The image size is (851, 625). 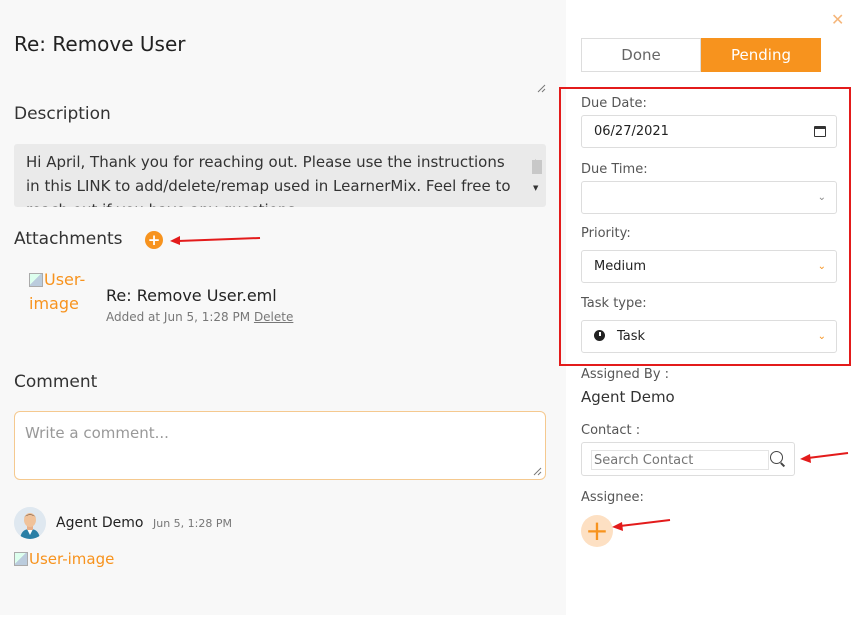 I want to click on comment-heading: Comment, so click(x=56, y=382).